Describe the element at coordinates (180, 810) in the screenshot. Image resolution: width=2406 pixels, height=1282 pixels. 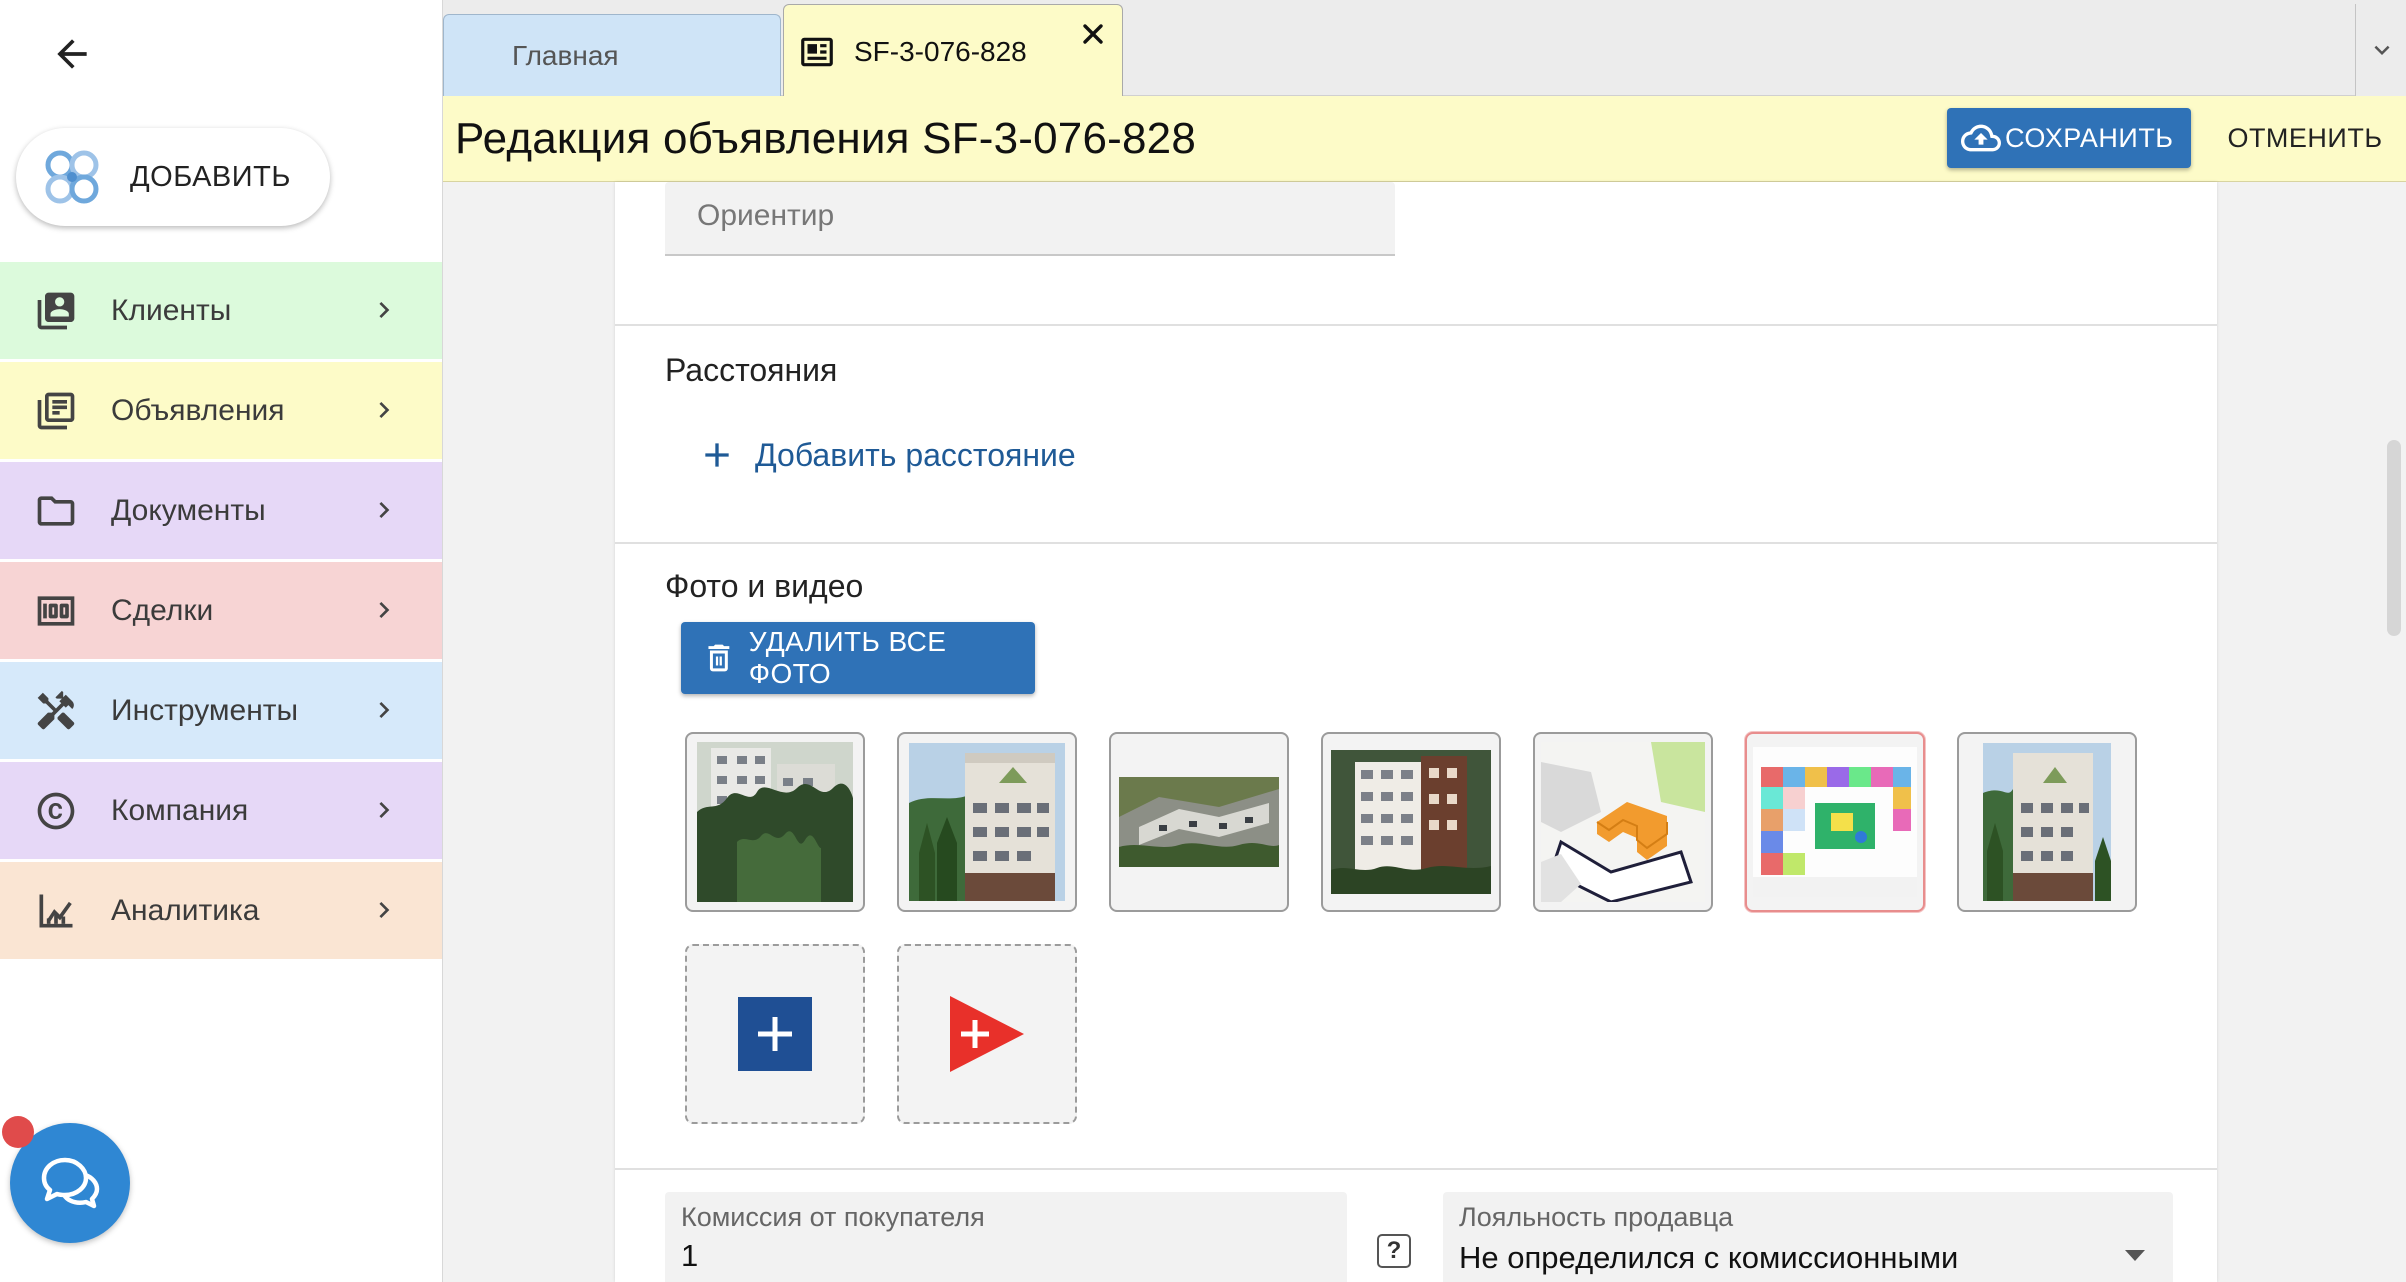
I see `sidebar-item-label: Компания` at that location.